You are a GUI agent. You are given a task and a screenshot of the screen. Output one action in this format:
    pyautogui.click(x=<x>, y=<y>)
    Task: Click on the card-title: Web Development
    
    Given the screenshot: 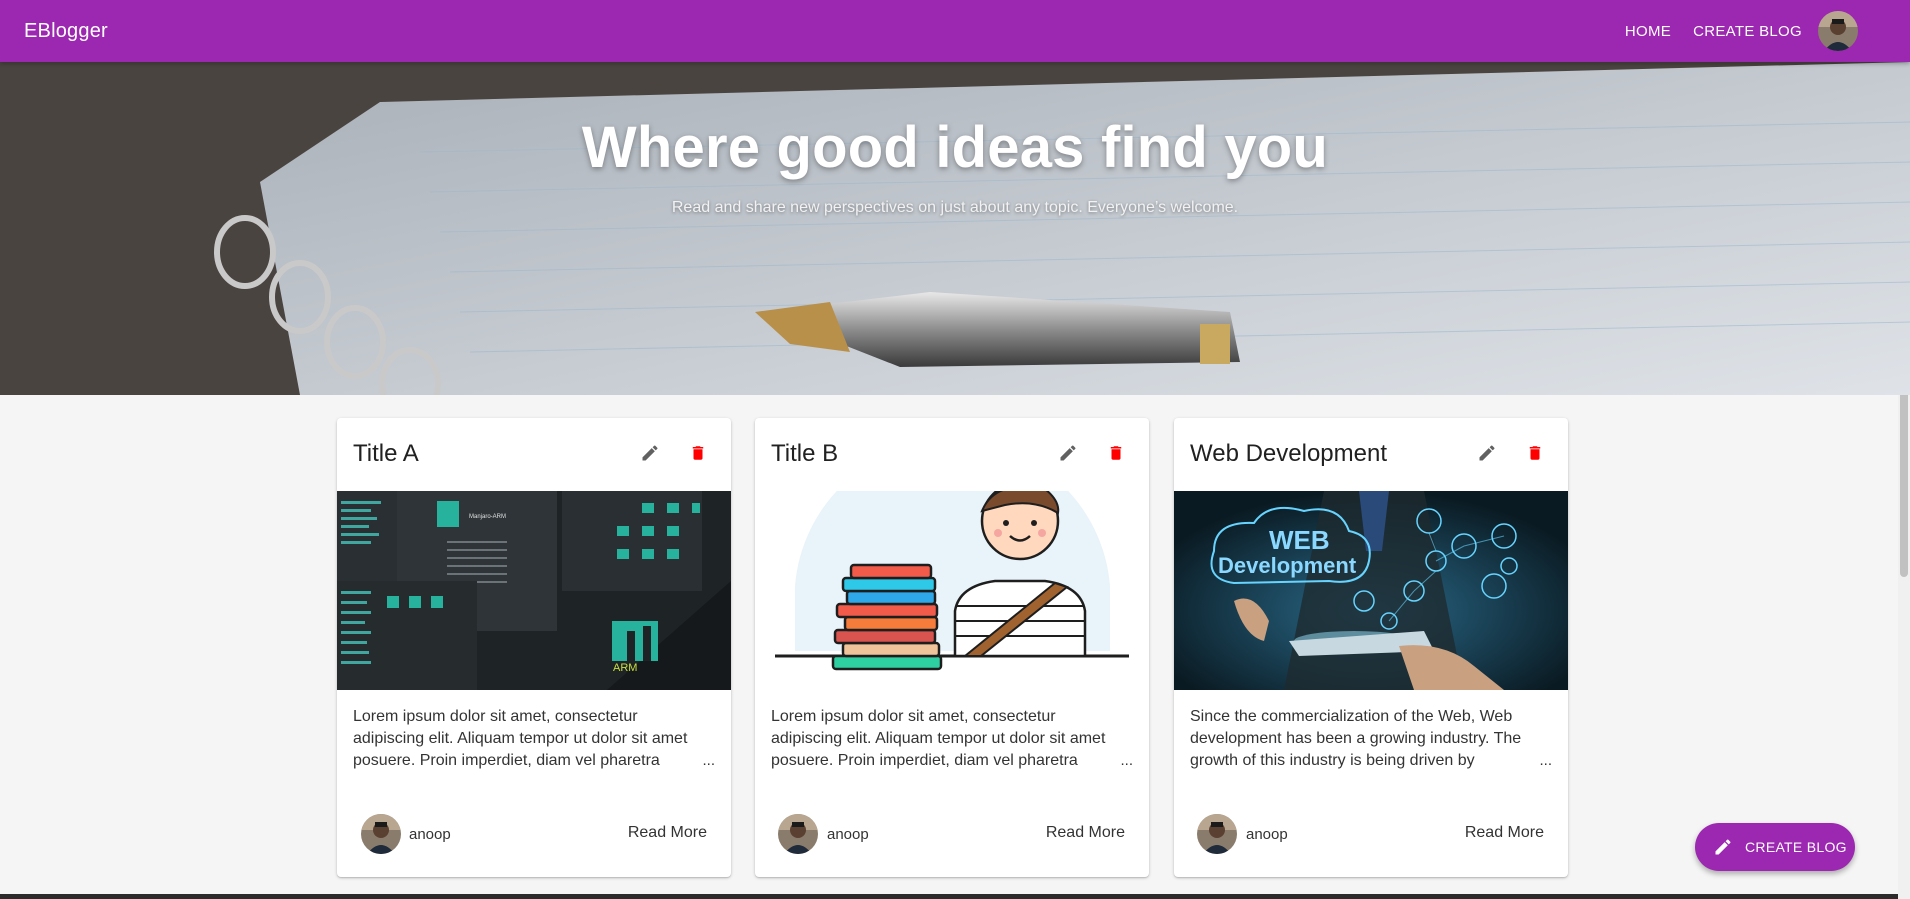 What is the action you would take?
    pyautogui.click(x=1288, y=453)
    